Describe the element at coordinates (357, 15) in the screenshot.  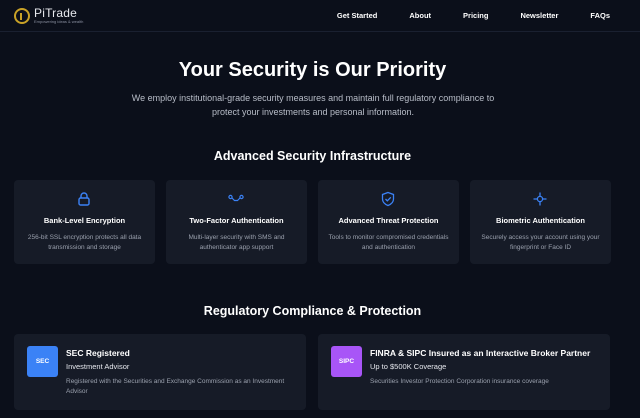
I see `nav-link-get-started: Get Started` at that location.